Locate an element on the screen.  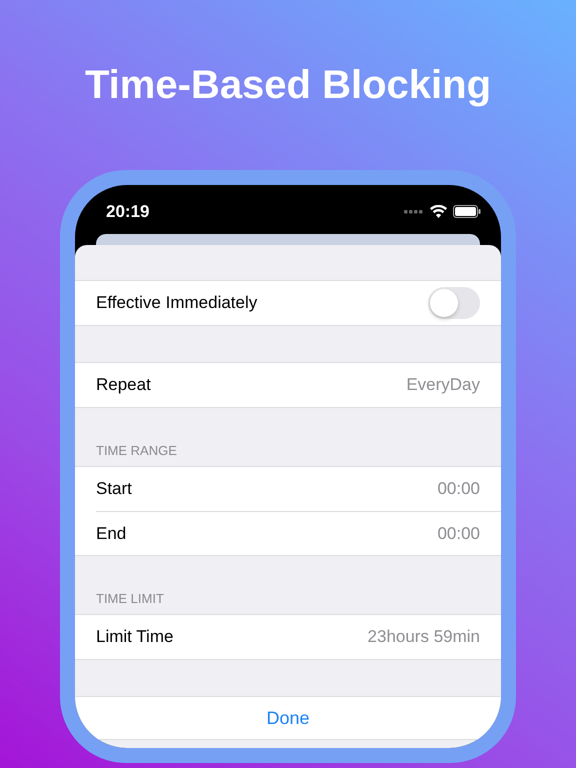
row-label: Repeat is located at coordinates (123, 385).